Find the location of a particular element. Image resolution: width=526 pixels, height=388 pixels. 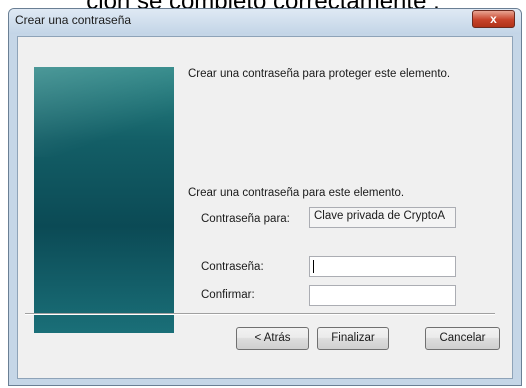

instruction-text: Crear una contraseña para este elemento. is located at coordinates (296, 193).